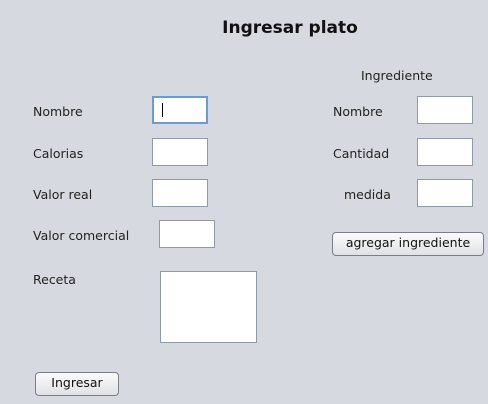  I want to click on cantidad-label: Cantidad, so click(361, 153).